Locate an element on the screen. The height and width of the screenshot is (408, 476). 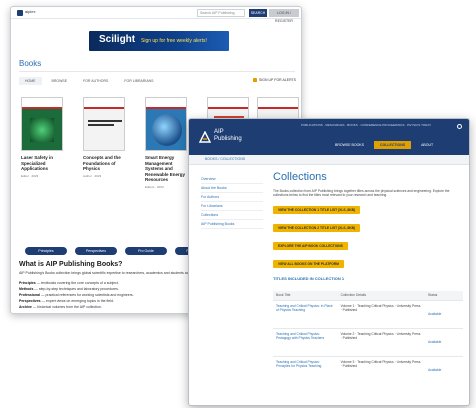
series-button: Pro Guide is located at coordinates (146, 251).